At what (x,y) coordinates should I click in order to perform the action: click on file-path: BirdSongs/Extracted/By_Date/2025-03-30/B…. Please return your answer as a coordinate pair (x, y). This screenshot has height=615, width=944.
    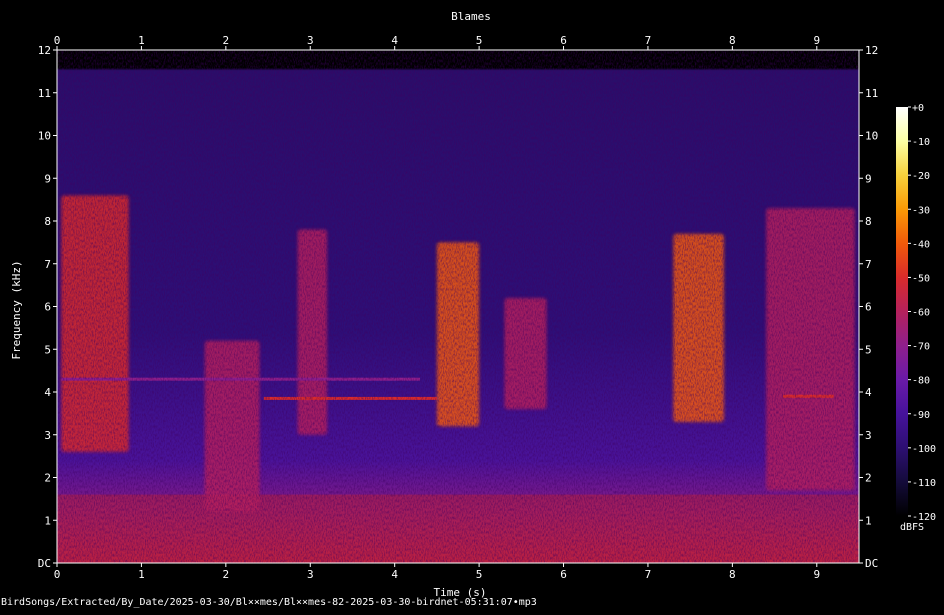
    Looking at the image, I should click on (269, 602).